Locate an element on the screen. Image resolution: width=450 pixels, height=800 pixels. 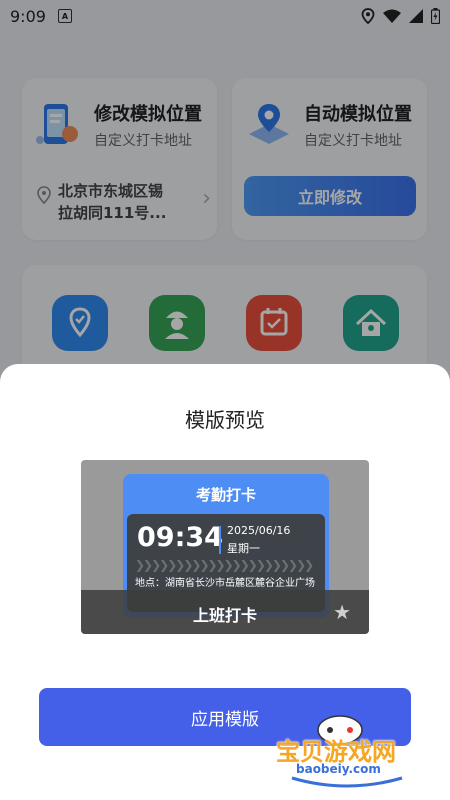
punch-time: 09:34 is located at coordinates (180, 537).